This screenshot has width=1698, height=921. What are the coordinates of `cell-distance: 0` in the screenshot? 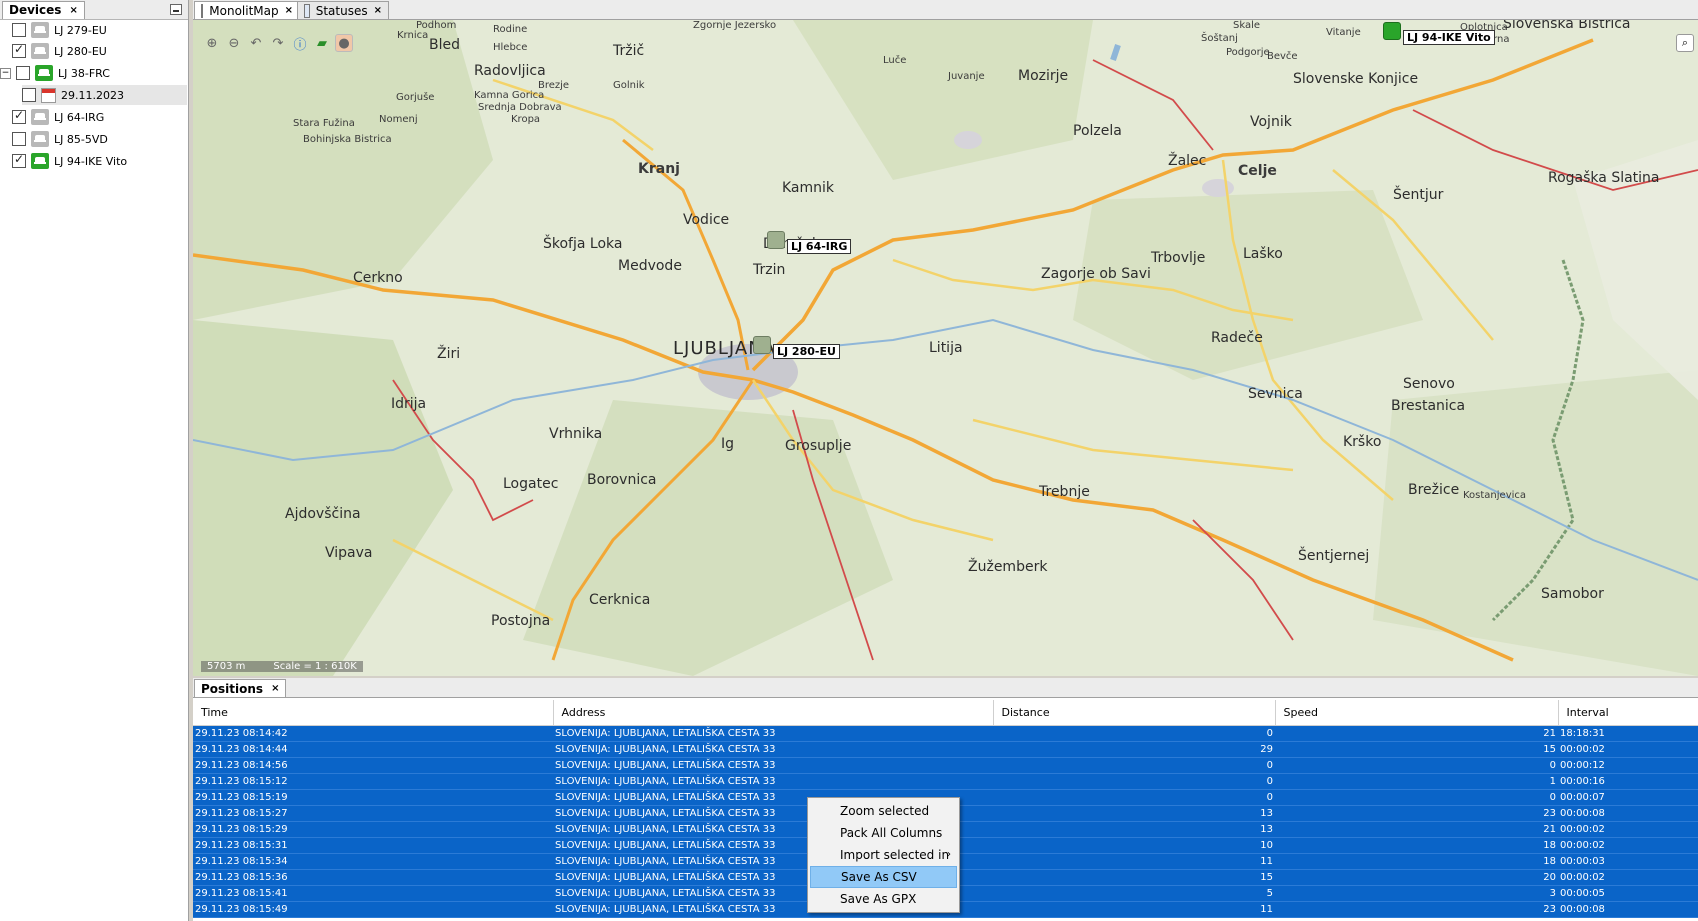 It's located at (1134, 797).